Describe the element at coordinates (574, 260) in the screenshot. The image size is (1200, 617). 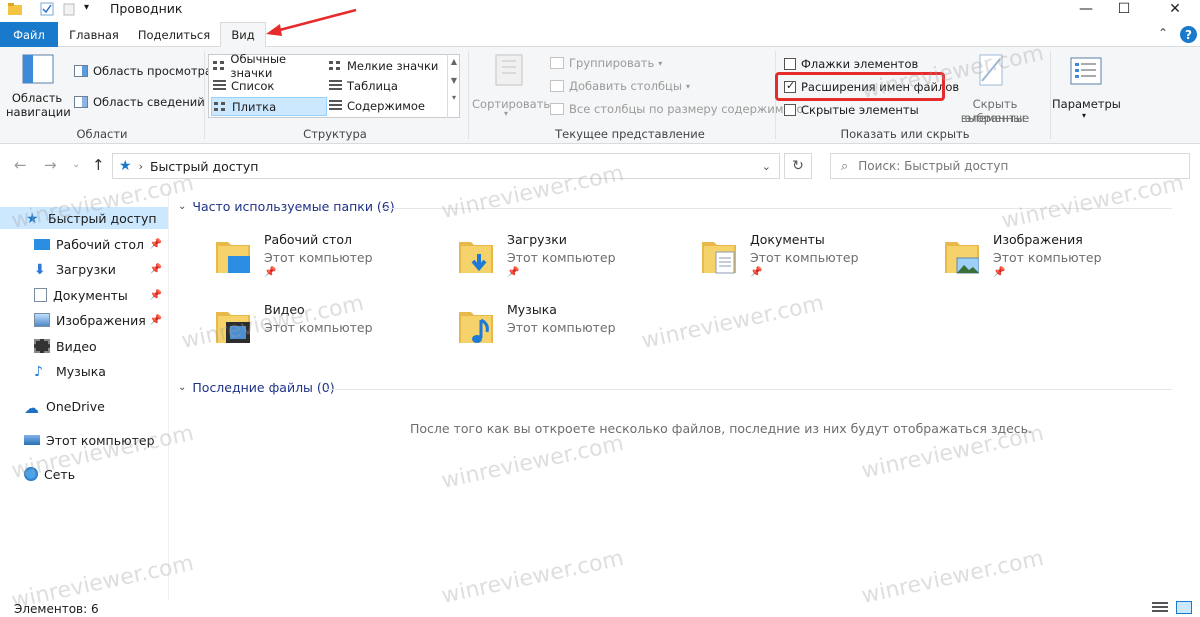
I see `folder-tile-downloads: Загрузки Этот компьютер 📌` at that location.